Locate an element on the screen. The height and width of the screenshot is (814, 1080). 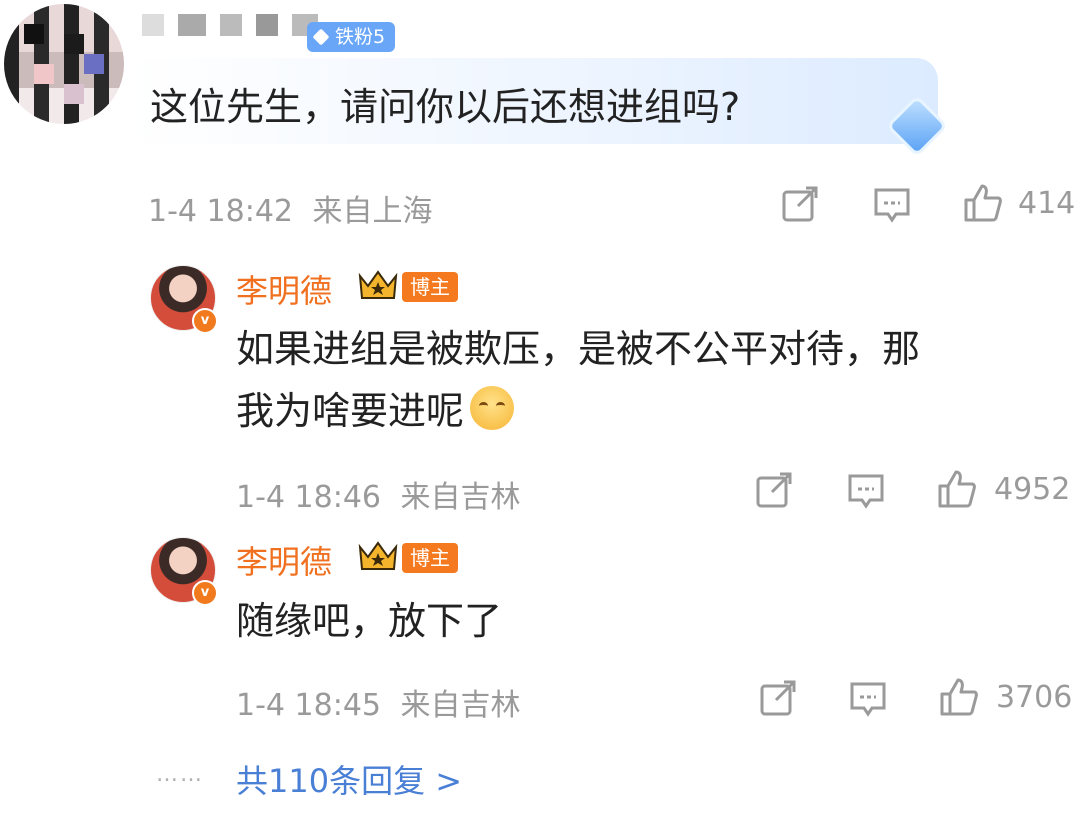
reply-time: 1-4 18:45 is located at coordinates (308, 705).